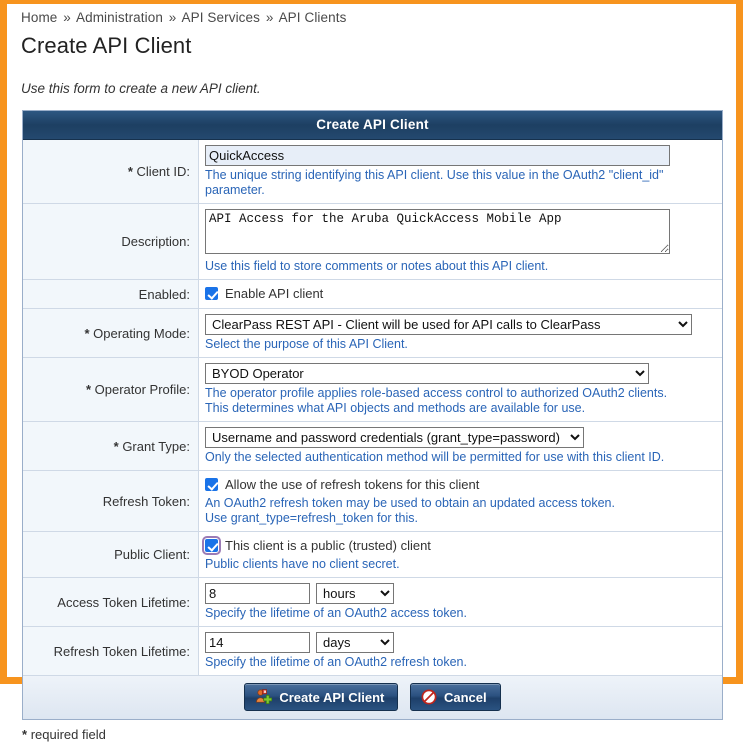  I want to click on label-text: Access Token Lifetime:, so click(123, 602).